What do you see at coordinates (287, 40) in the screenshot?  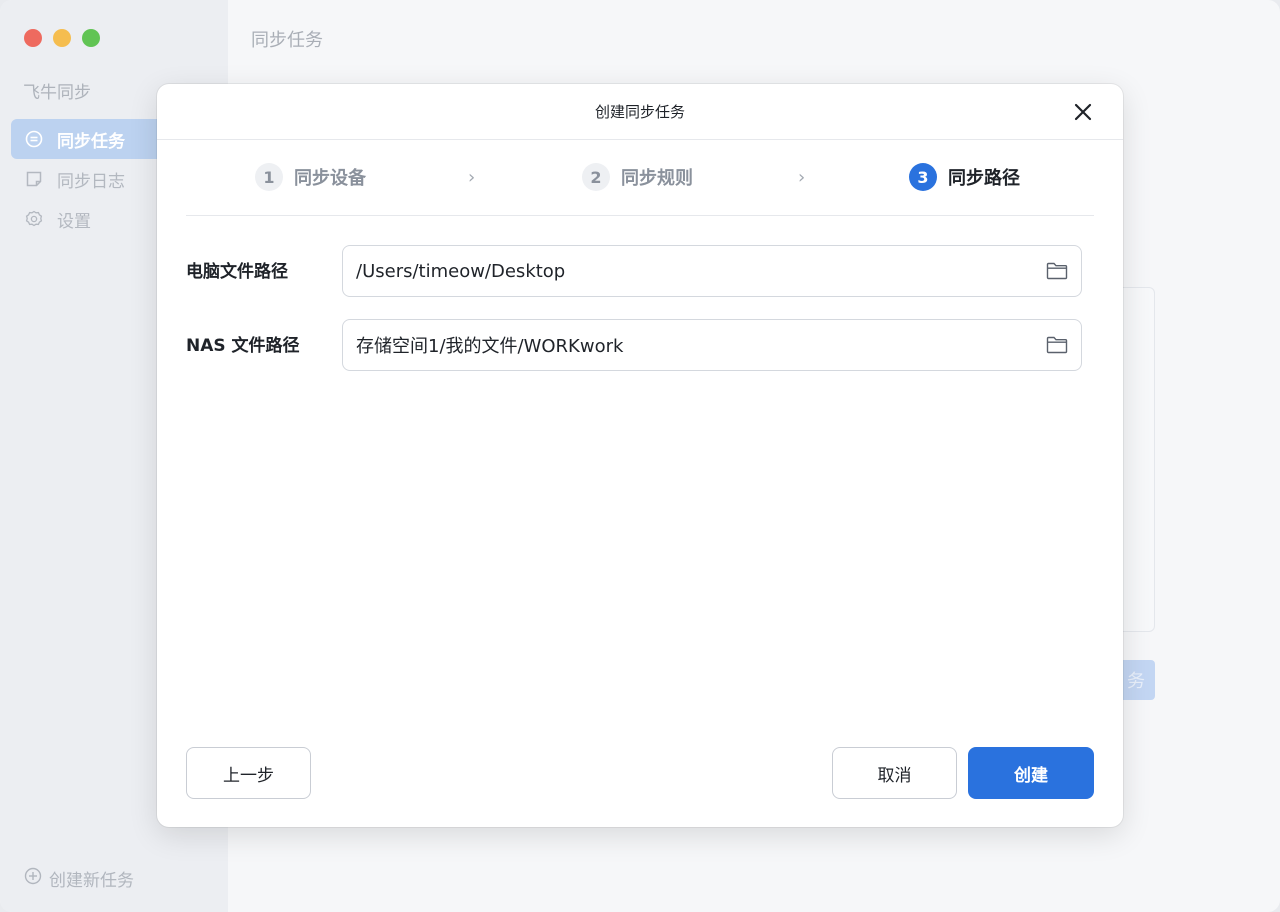 I see `page-title: 同步任务` at bounding box center [287, 40].